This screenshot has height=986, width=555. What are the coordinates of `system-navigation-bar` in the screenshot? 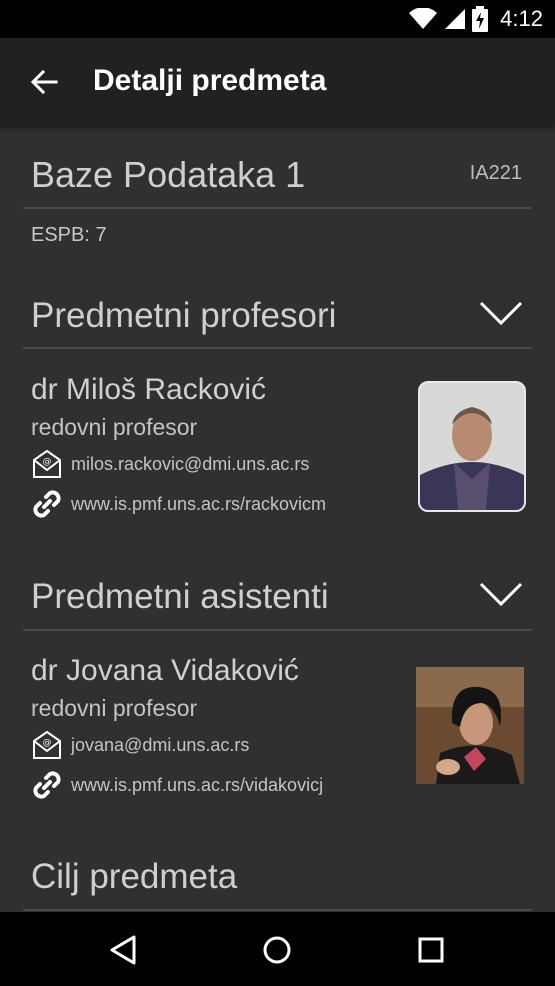 It's located at (277, 949).